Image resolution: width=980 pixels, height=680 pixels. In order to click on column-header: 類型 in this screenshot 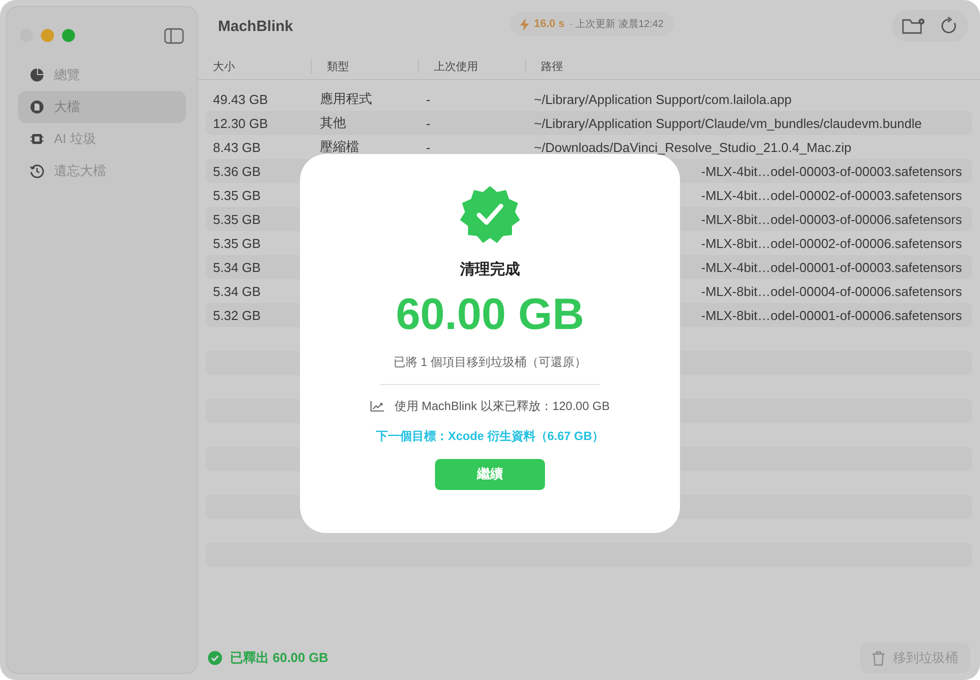, I will do `click(364, 66)`.